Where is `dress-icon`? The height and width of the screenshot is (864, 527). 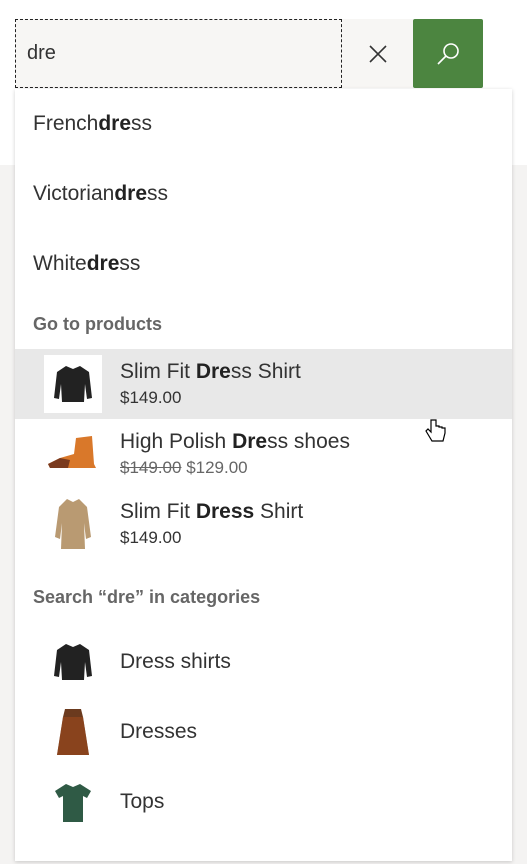 dress-icon is located at coordinates (73, 732).